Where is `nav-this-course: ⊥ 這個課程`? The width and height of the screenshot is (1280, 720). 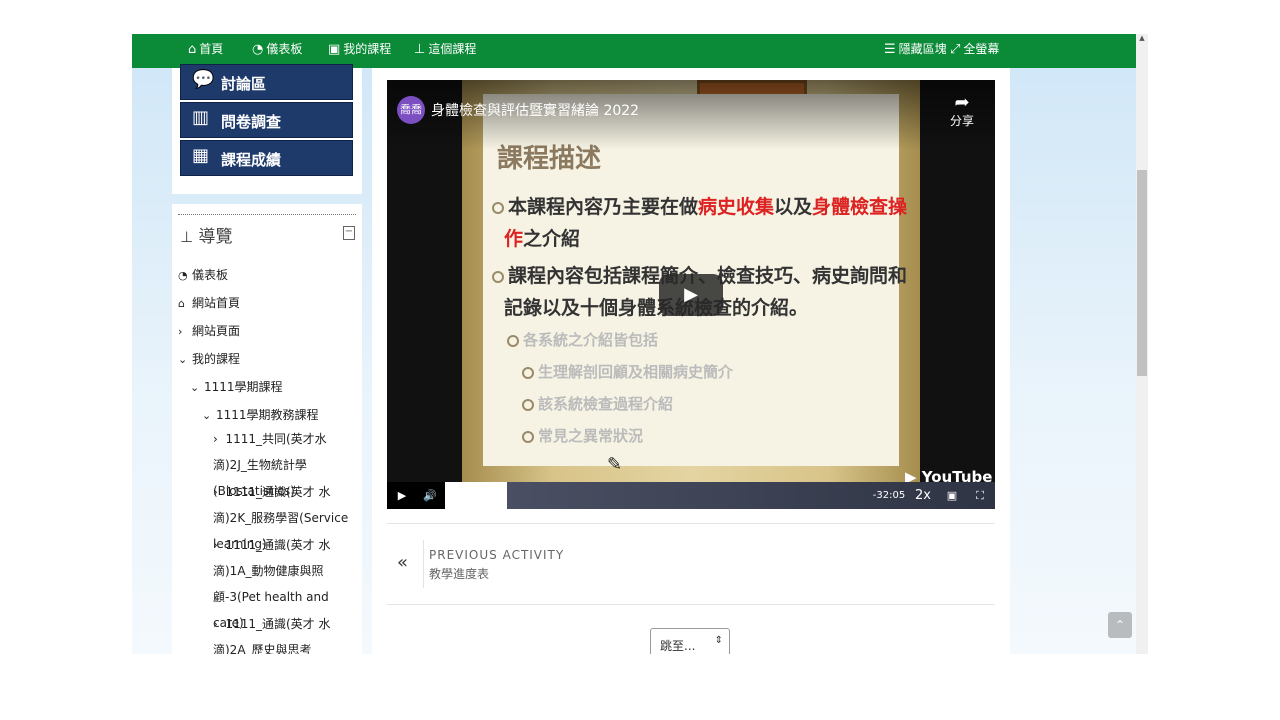 nav-this-course: ⊥ 這個課程 is located at coordinates (445, 51).